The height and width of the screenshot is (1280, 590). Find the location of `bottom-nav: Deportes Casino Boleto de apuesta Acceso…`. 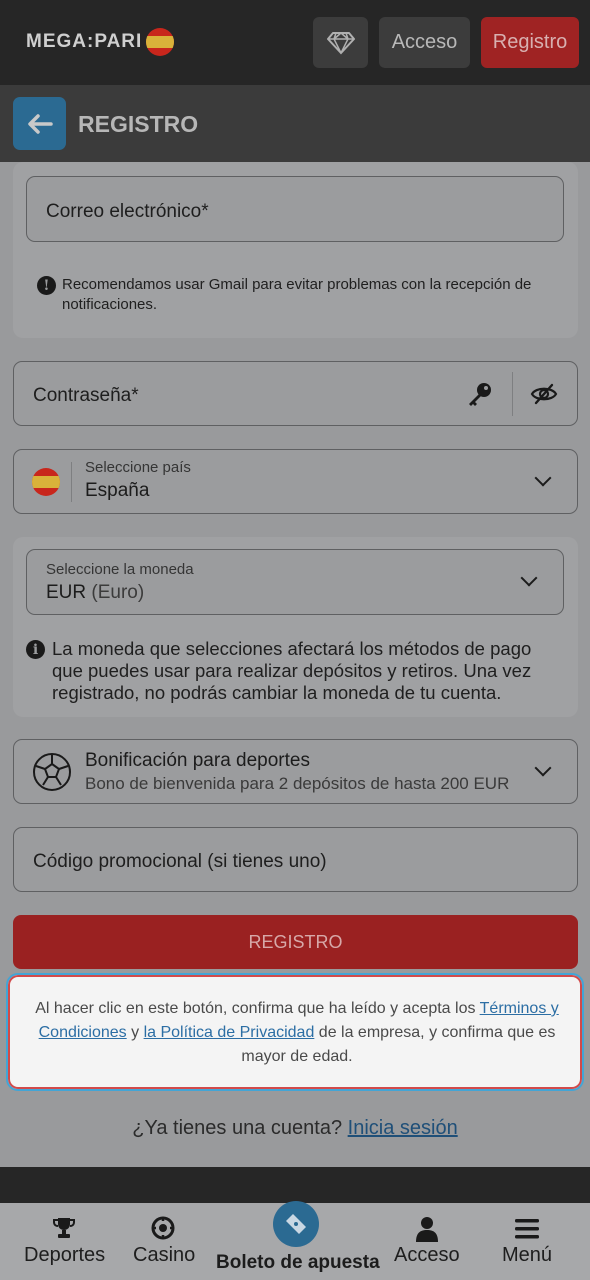

bottom-nav: Deportes Casino Boleto de apuesta Acceso… is located at coordinates (295, 1240).